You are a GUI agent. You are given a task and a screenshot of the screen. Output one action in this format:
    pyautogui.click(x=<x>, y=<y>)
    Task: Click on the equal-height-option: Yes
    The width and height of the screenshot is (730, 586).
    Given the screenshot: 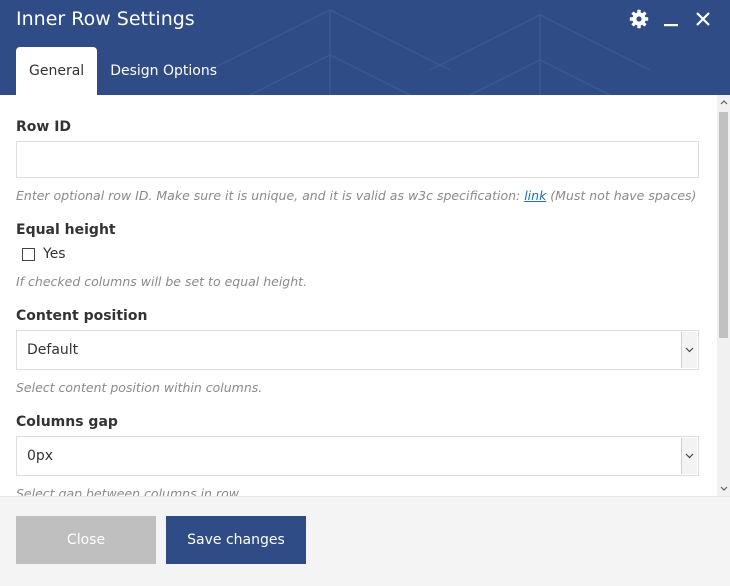 What is the action you would take?
    pyautogui.click(x=44, y=254)
    